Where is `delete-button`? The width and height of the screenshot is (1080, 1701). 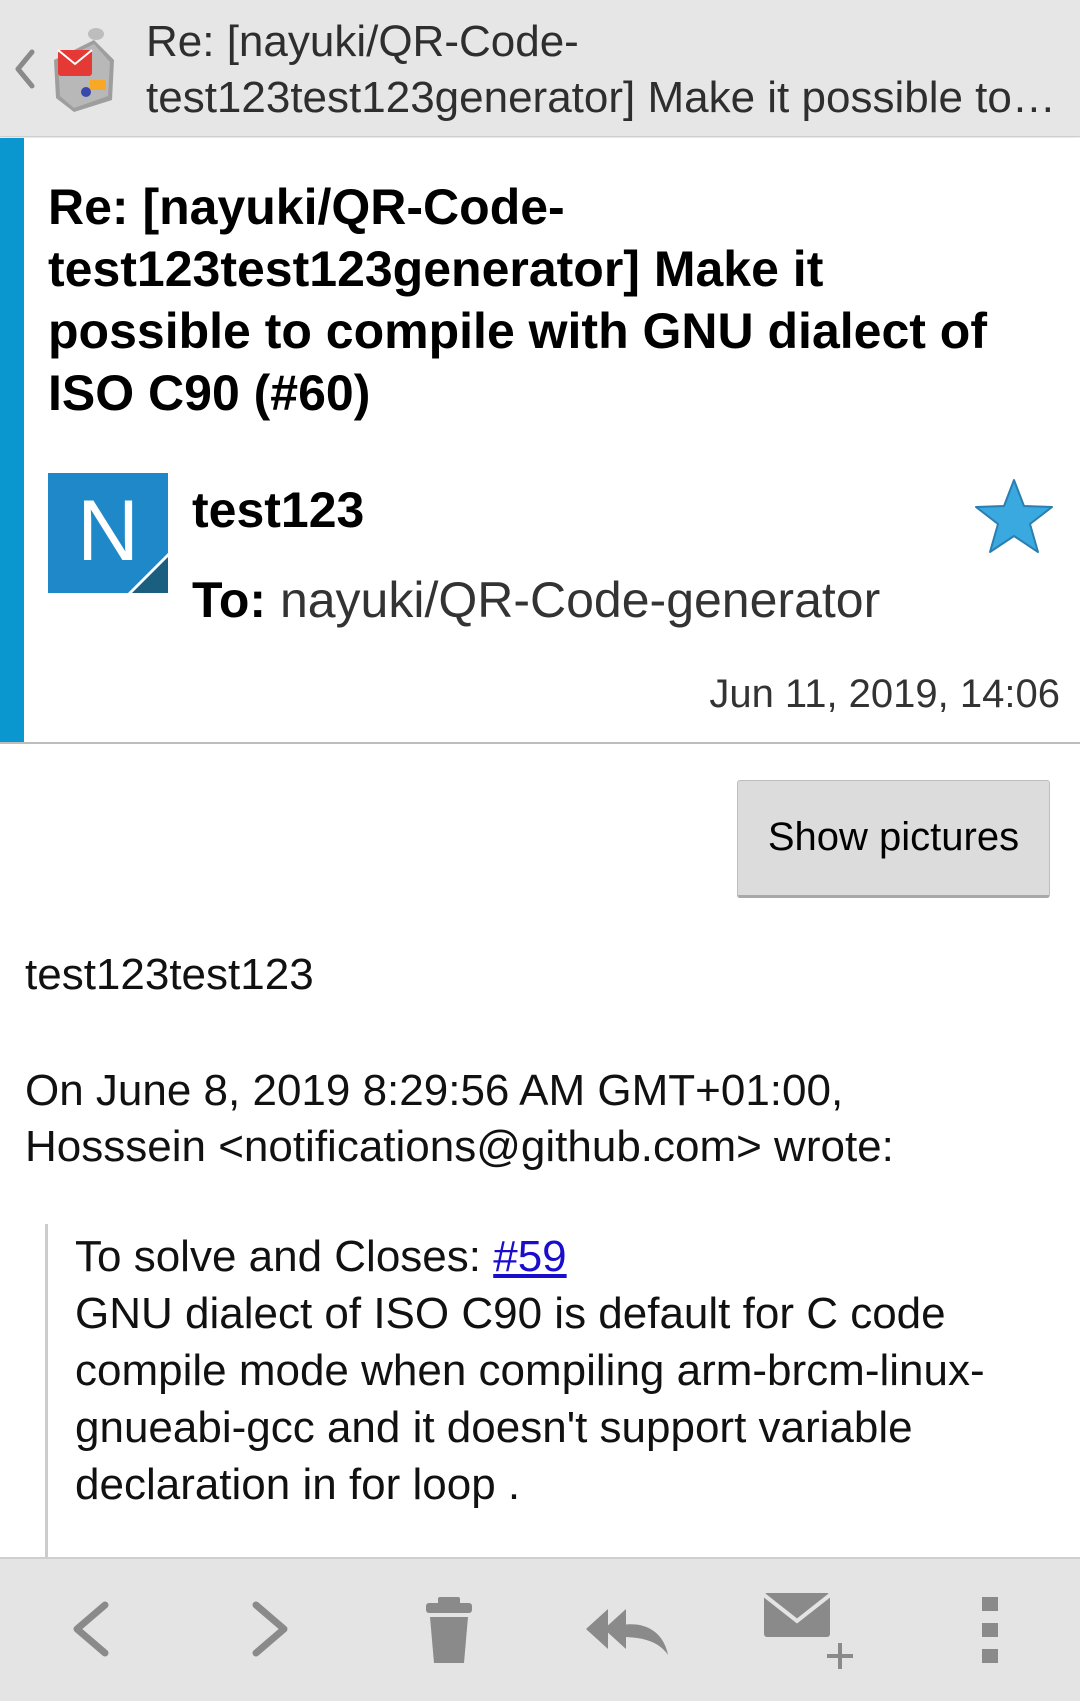
delete-button is located at coordinates (449, 1630).